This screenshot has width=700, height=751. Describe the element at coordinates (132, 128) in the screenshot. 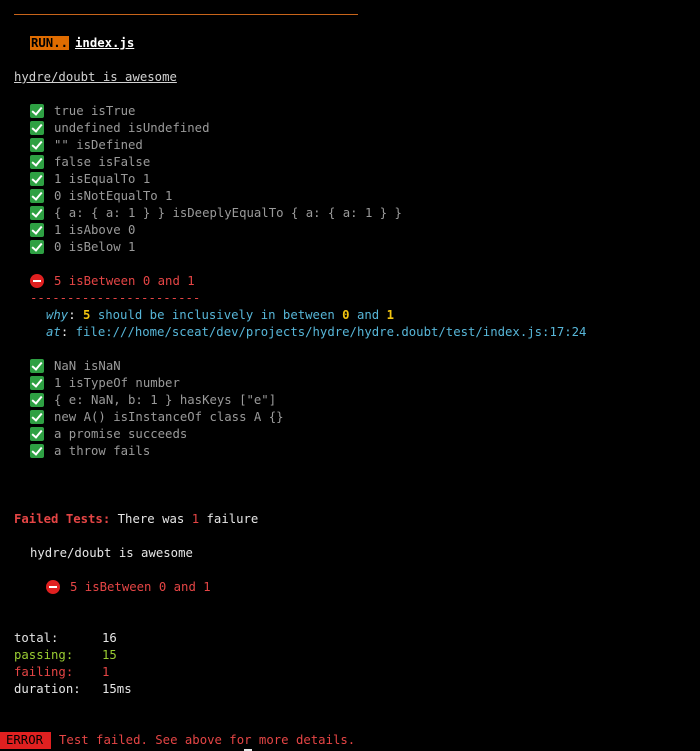

I see `test-result-text: undefined isUndefined` at that location.